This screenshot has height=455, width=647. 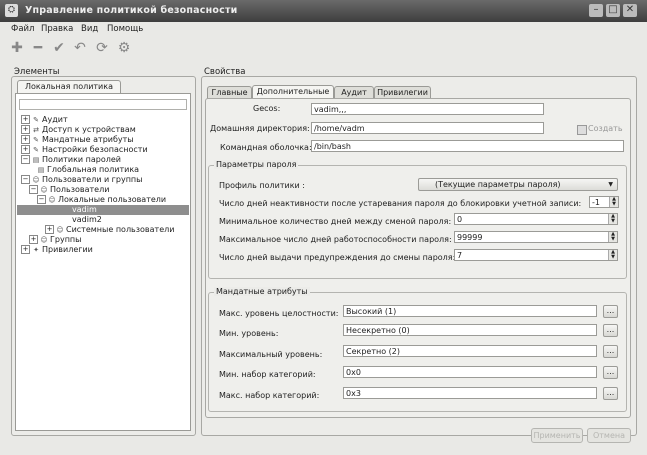 I want to click on groups-icon: ☺, so click(x=44, y=239).